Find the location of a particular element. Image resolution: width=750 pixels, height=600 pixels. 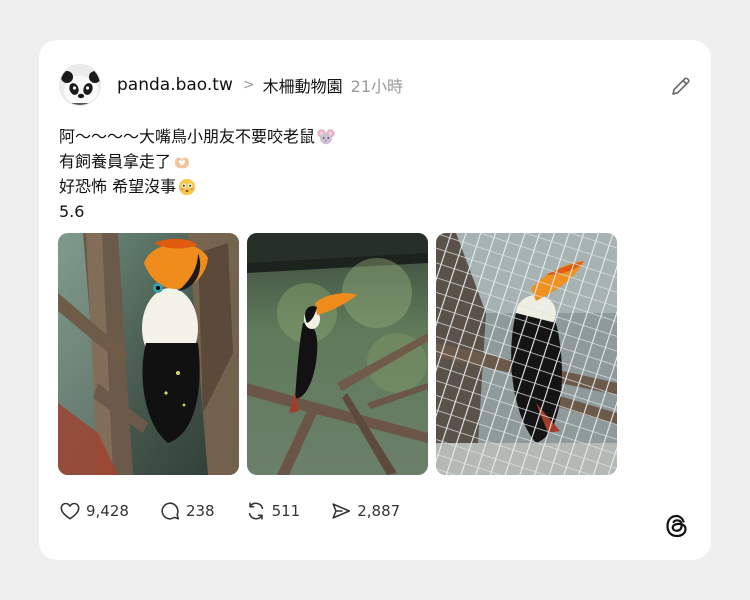

post-content: 阿～～～～大嘴鳥小朋友不要咬老鼠 有飼養員拿走了 好恐怖 希望沒事 5.6 is located at coordinates (197, 174).